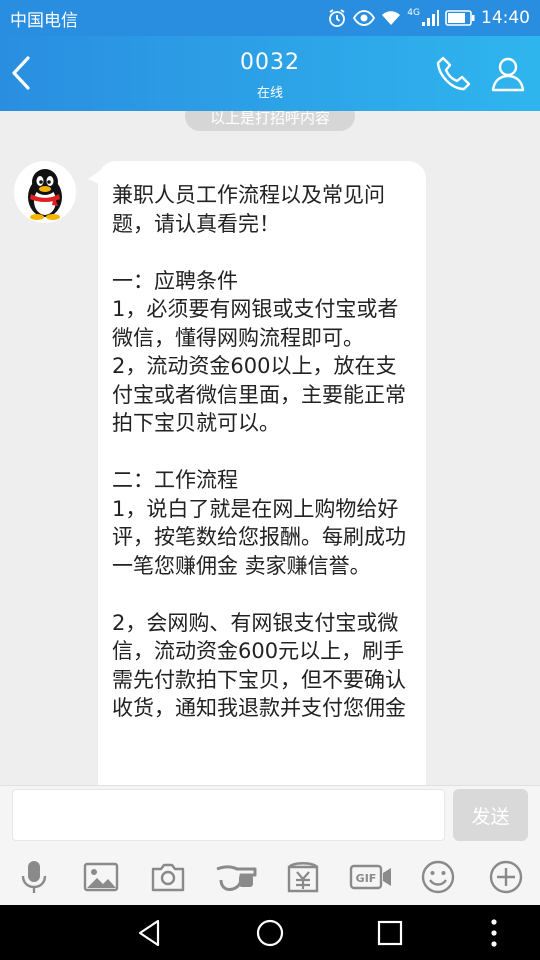 The image size is (540, 960). What do you see at coordinates (270, 876) in the screenshot?
I see `input-toolbar: GIF` at bounding box center [270, 876].